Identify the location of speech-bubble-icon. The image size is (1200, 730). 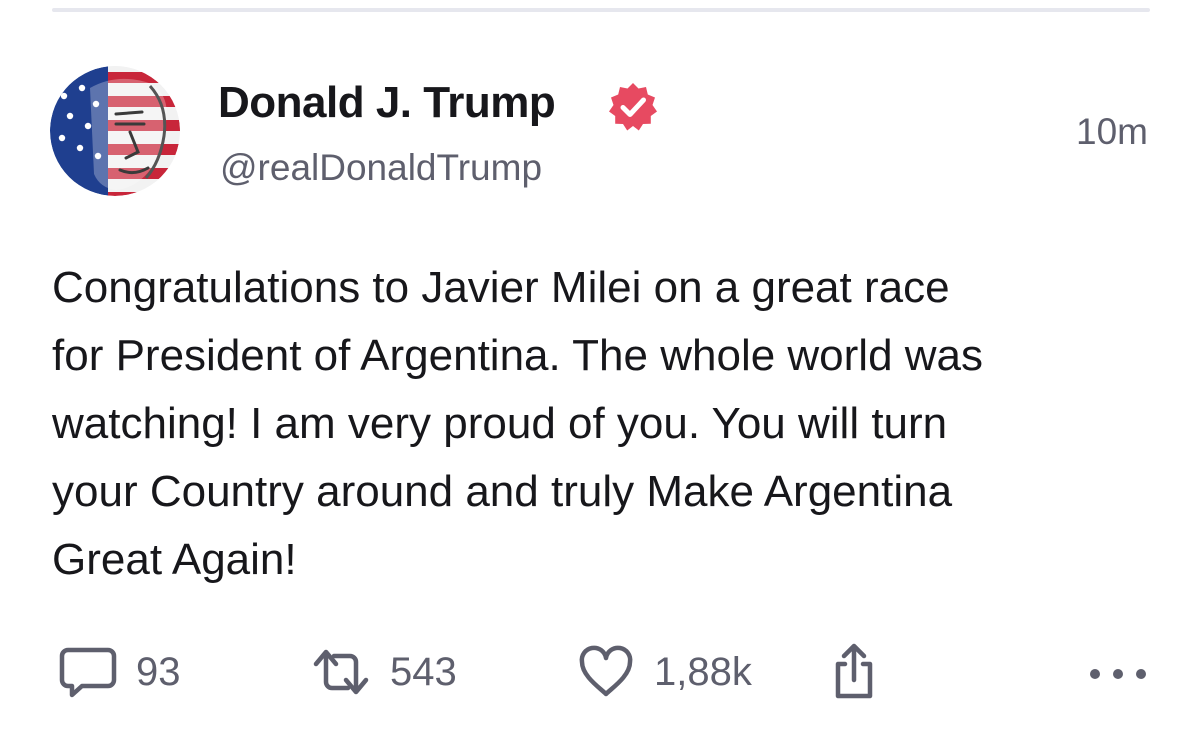
(88, 672).